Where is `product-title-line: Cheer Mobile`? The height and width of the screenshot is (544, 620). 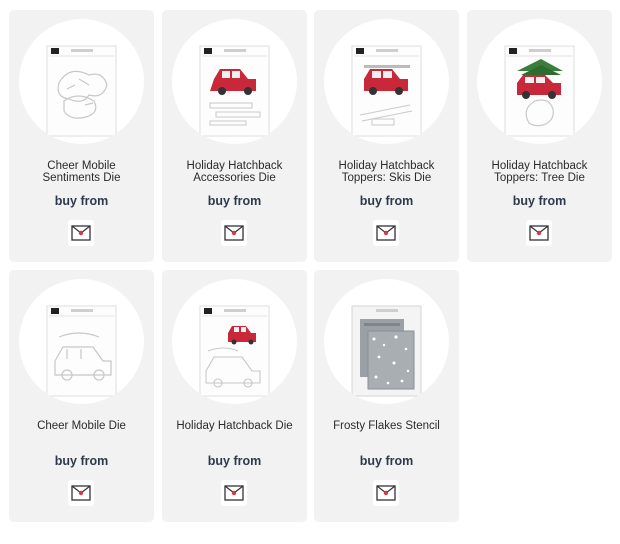 product-title-line: Cheer Mobile is located at coordinates (81, 166).